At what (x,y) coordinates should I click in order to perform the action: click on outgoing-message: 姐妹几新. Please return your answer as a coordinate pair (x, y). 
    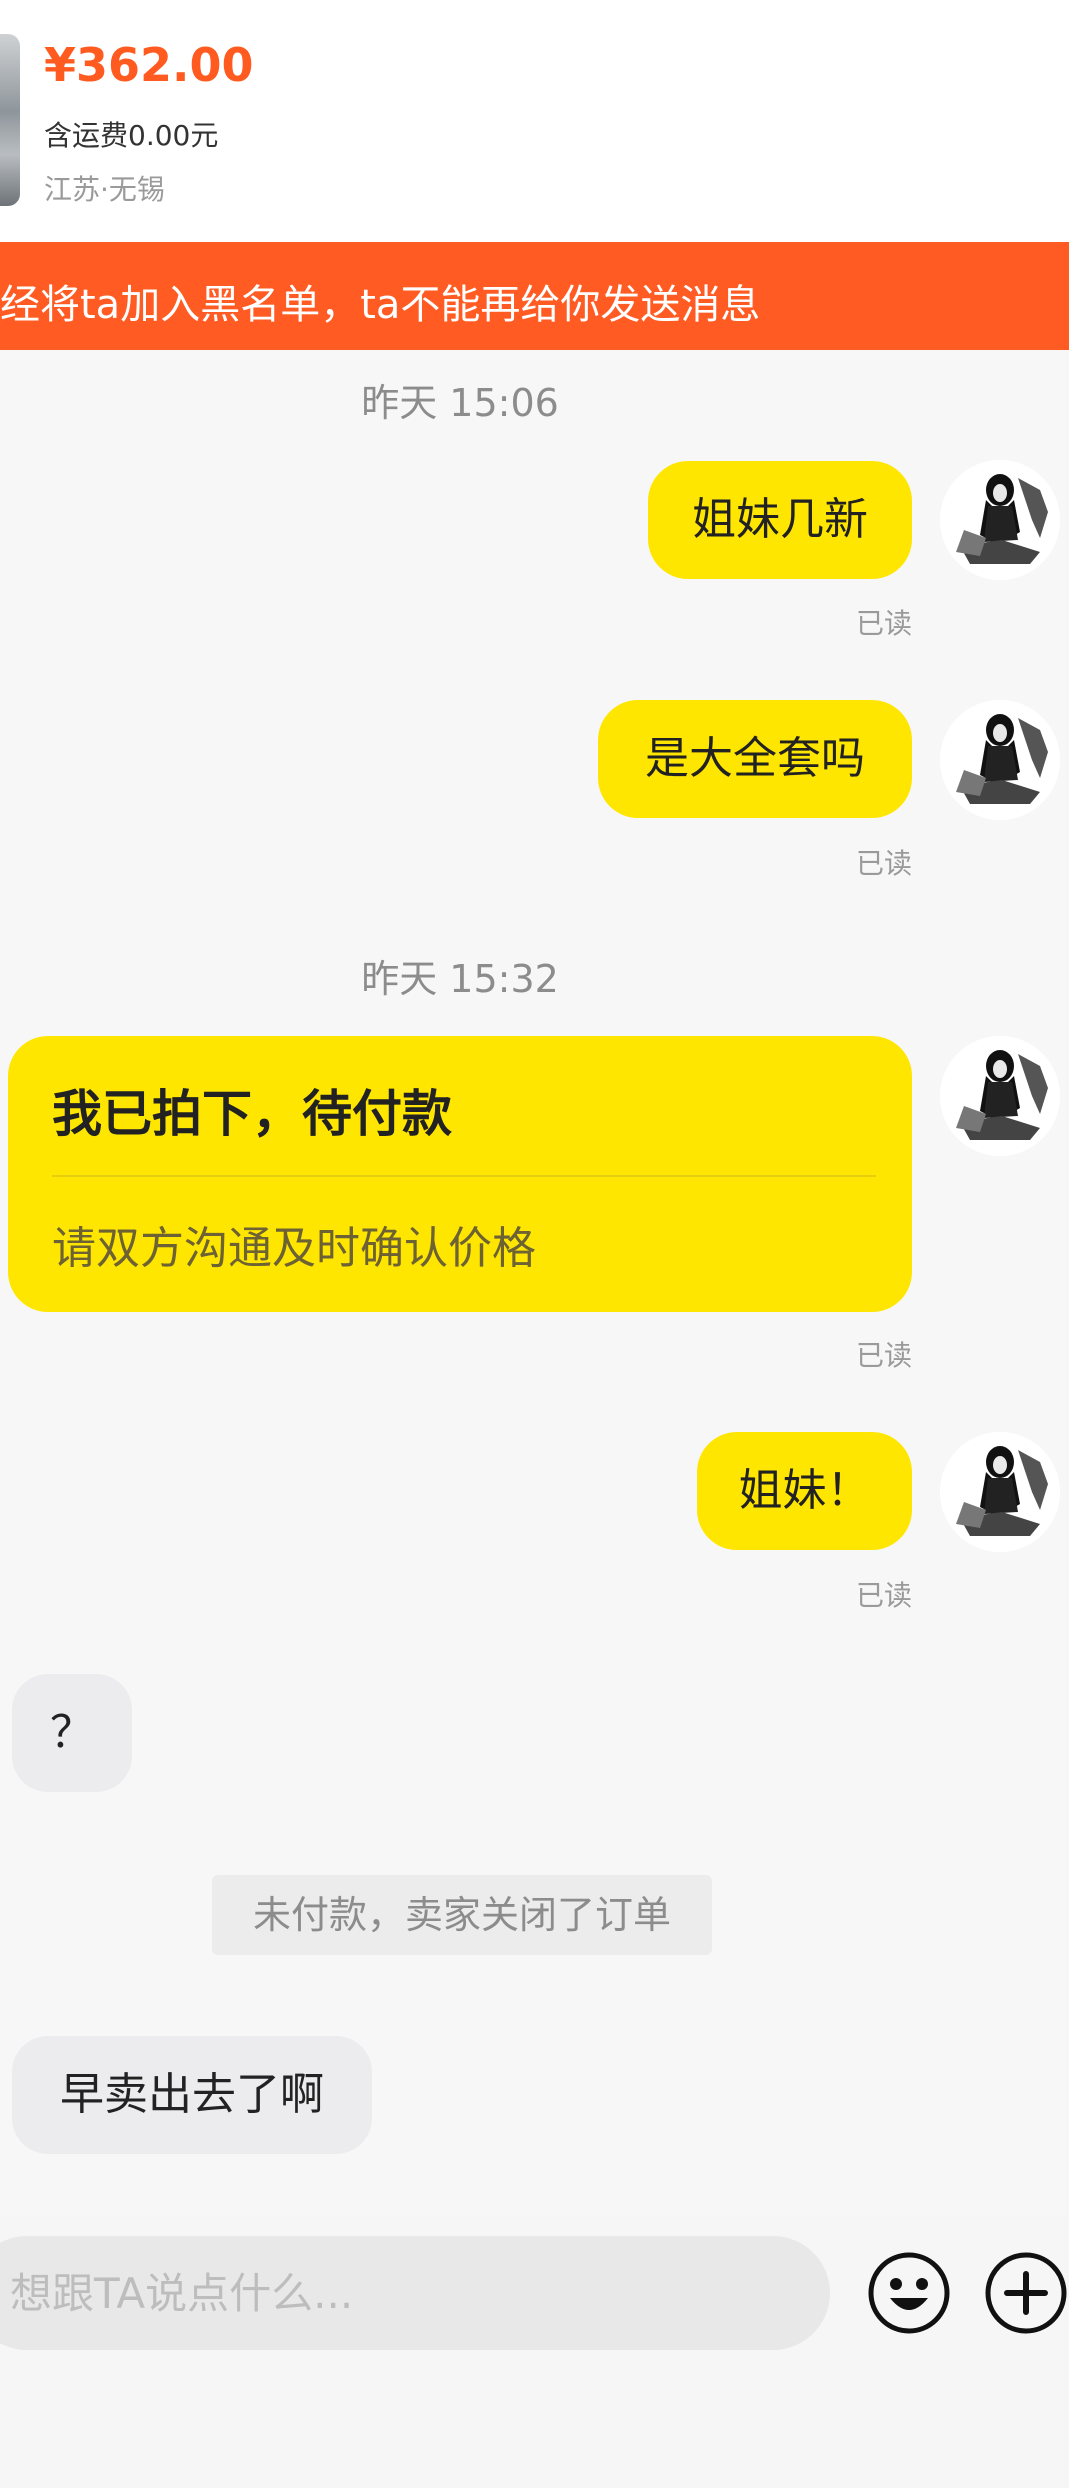
    Looking at the image, I should click on (780, 520).